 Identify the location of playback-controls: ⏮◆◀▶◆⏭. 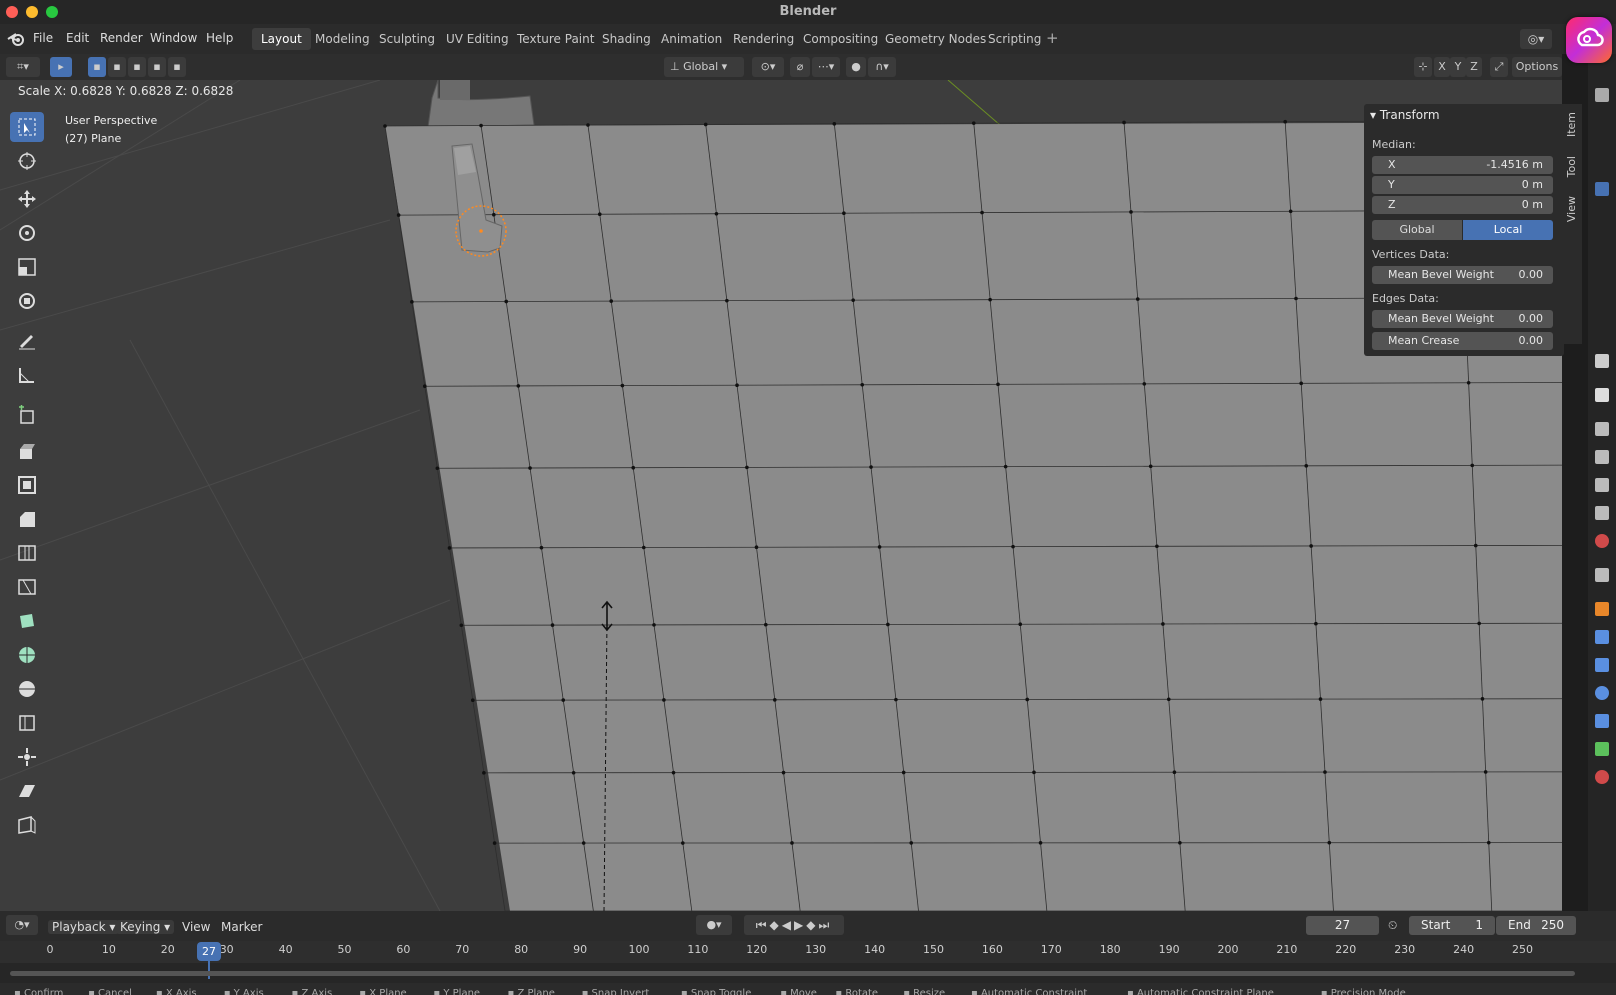
(794, 925).